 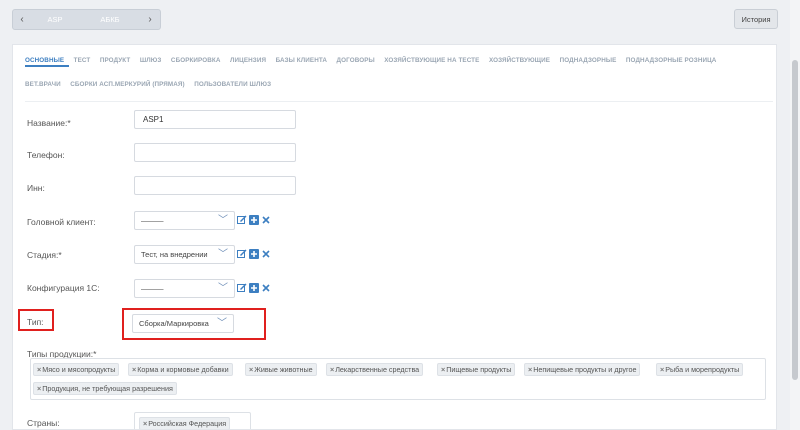 I want to click on countries-multiselect: ×Российская Федерация, so click(x=192, y=420).